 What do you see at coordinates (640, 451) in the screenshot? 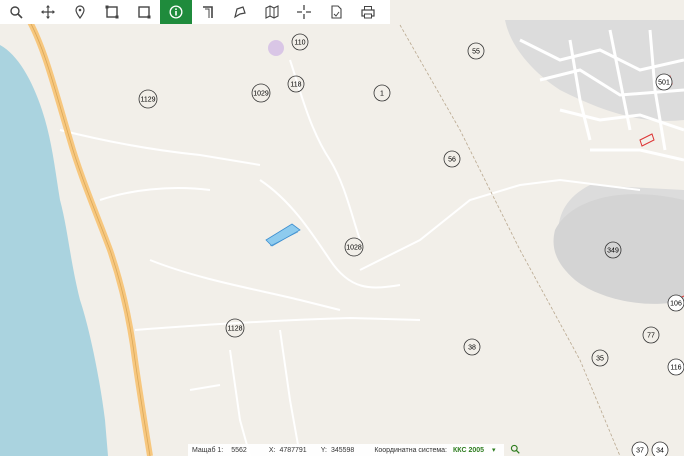
I see `svg-text: 37` at bounding box center [640, 451].